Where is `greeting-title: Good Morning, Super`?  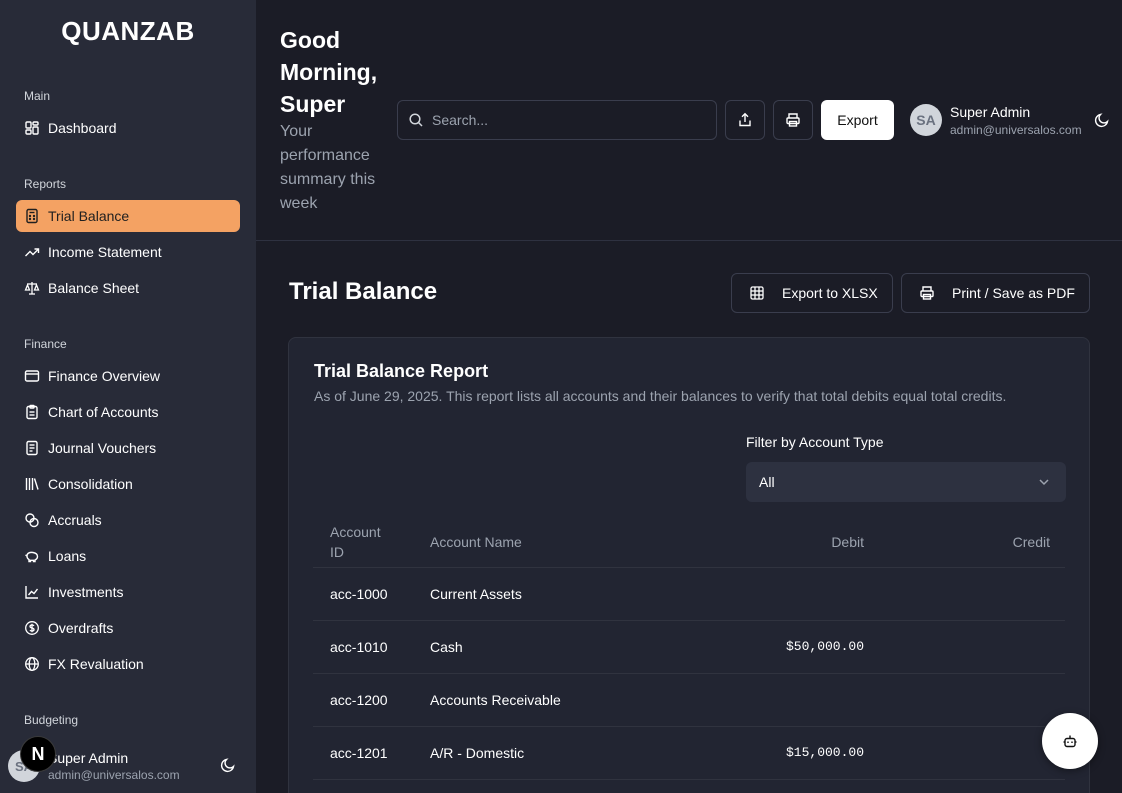
greeting-title: Good Morning, Super is located at coordinates (329, 72).